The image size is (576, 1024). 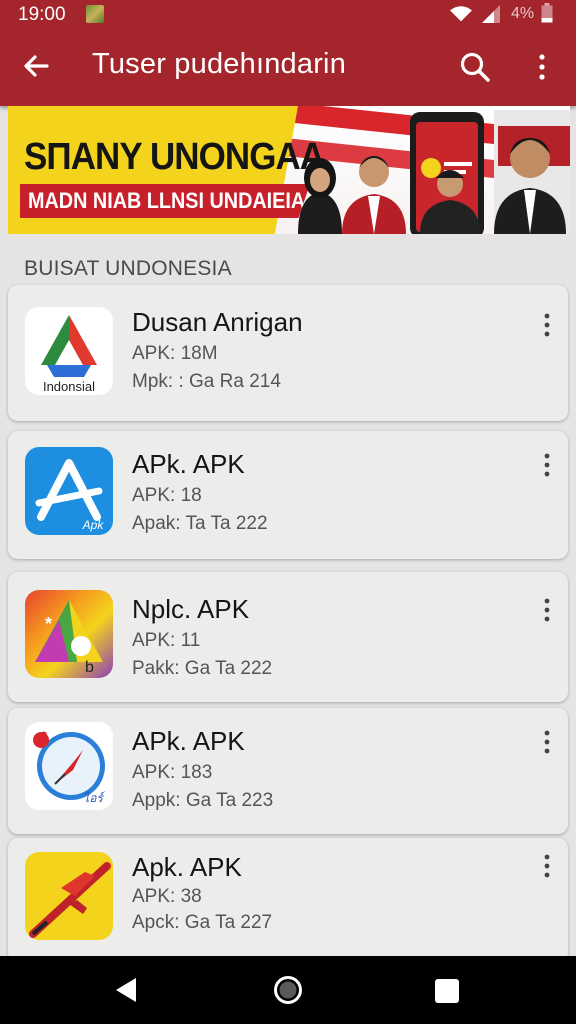 What do you see at coordinates (69, 766) in the screenshot?
I see `compass-icon: ไอร์` at bounding box center [69, 766].